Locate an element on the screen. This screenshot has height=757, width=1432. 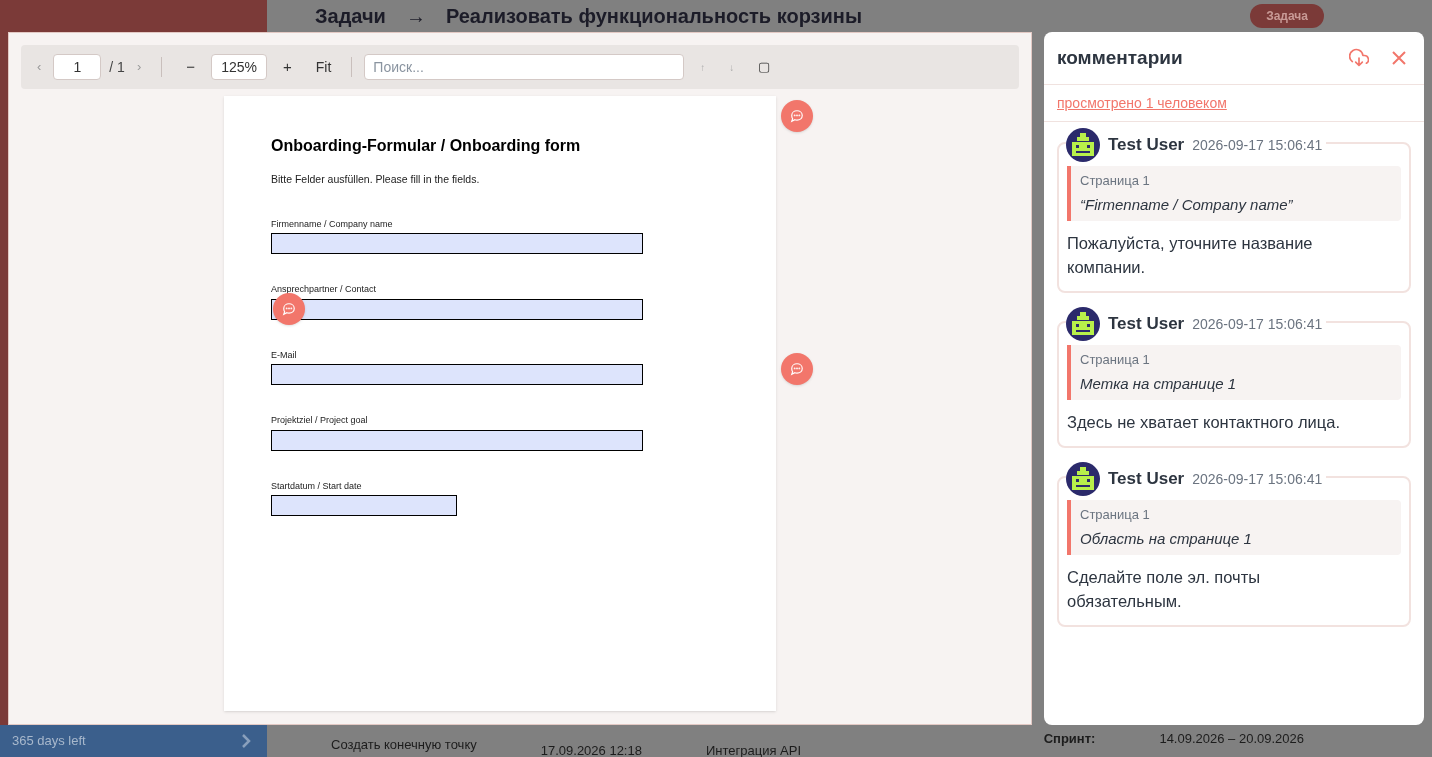
document-subtitle: Bitte Felder ausfüllen. Please fill in the fields. is located at coordinates (376, 179).